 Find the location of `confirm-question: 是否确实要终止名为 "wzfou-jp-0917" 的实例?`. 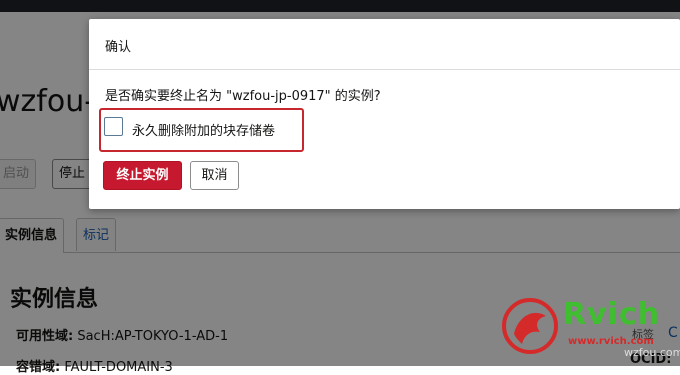

confirm-question: 是否确实要终止名为 "wzfou-jp-0917" 的实例? is located at coordinates (243, 96).